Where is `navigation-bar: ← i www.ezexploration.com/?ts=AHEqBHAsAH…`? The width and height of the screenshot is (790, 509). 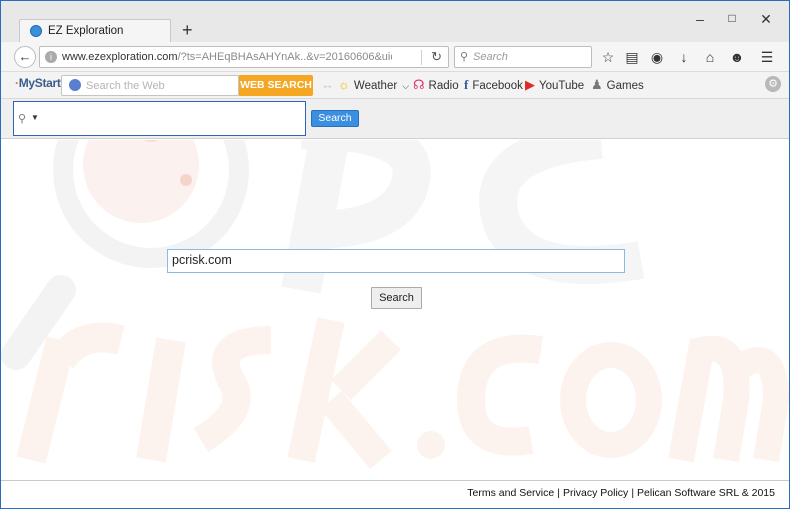 navigation-bar: ← i www.ezexploration.com/?ts=AHEqBHAsAH… is located at coordinates (395, 57).